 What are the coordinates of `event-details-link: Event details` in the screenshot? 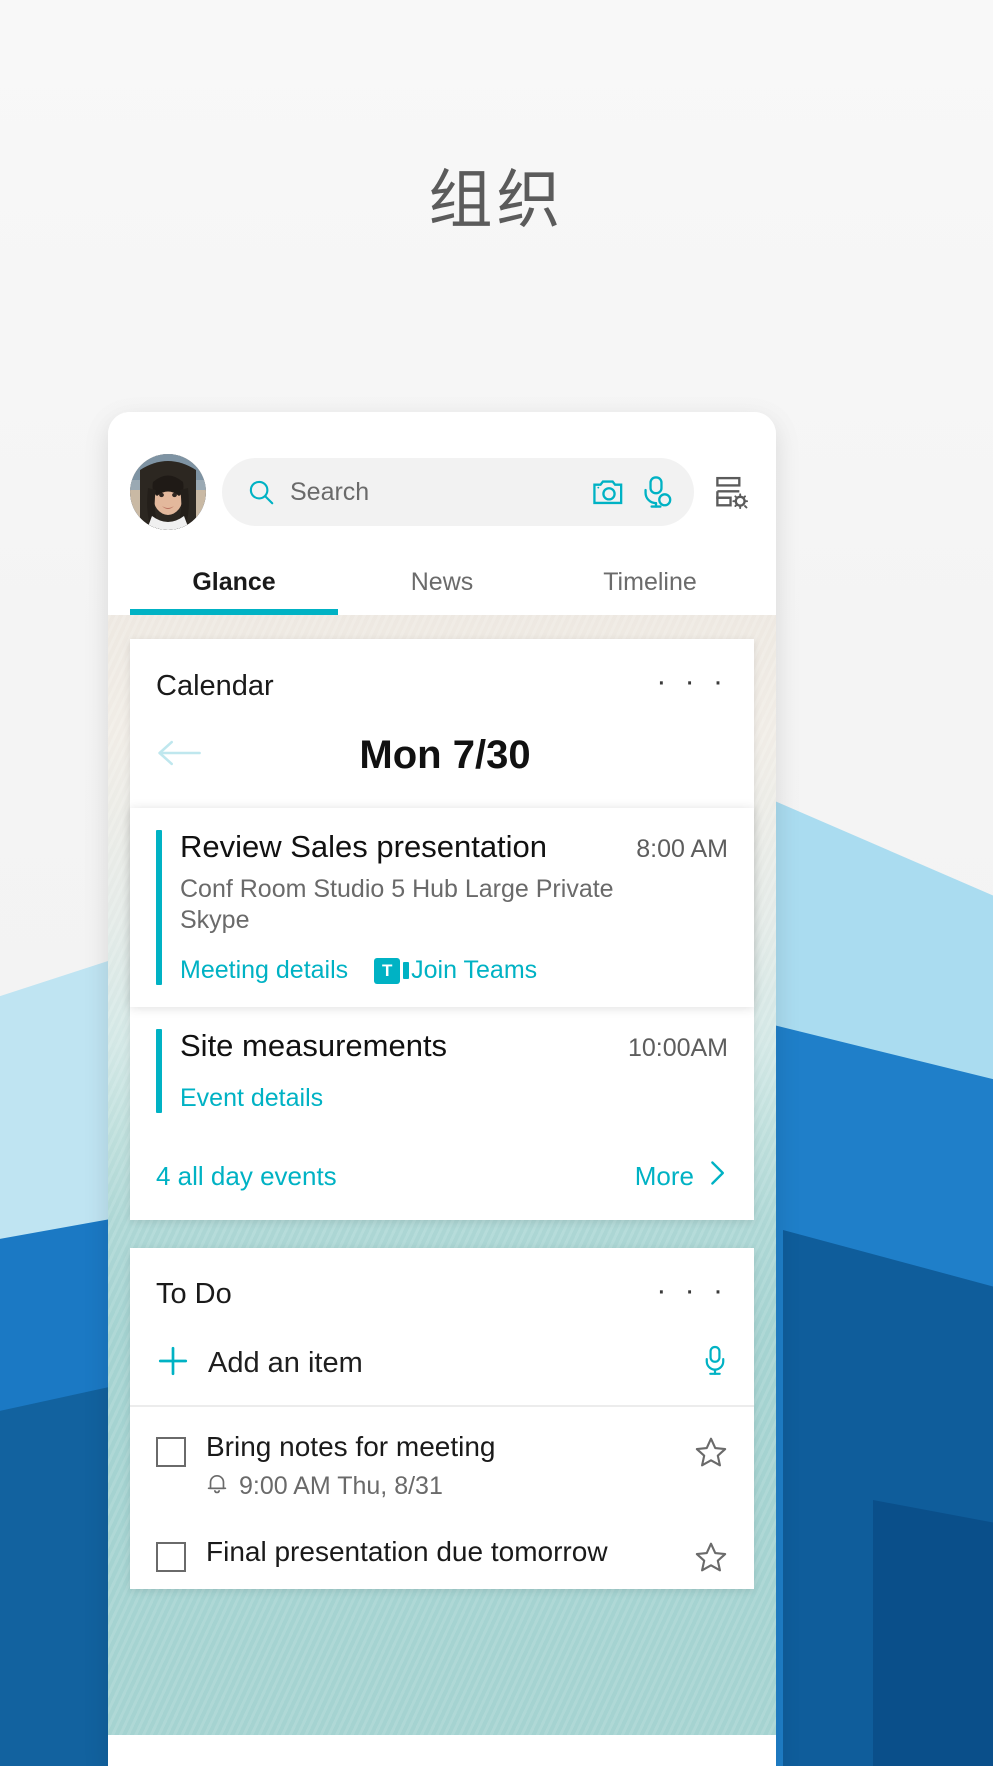 It's located at (251, 1098).